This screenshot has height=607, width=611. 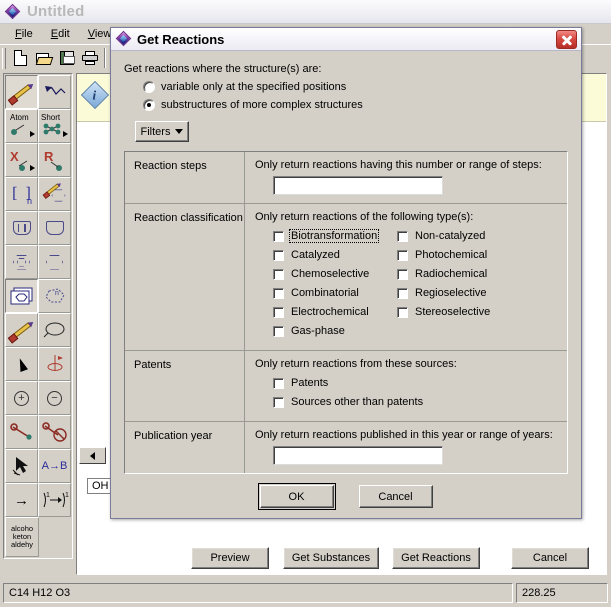 I want to click on save-button, so click(x=66, y=58).